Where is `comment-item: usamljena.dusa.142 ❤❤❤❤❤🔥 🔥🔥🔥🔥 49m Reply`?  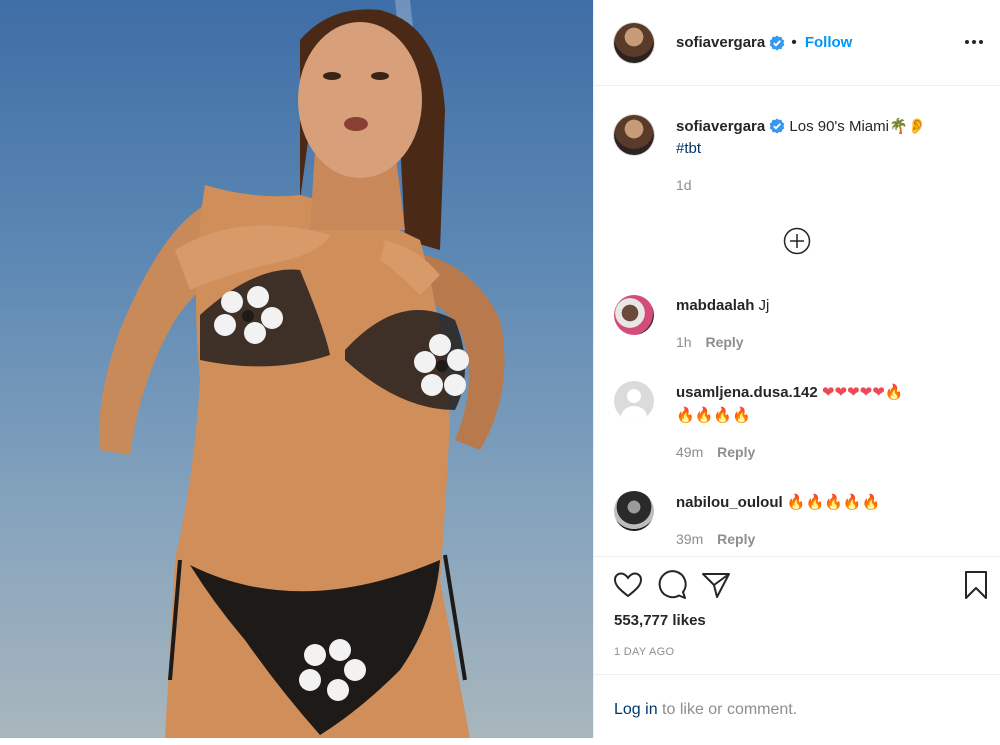 comment-item: usamljena.dusa.142 ❤❤❤❤❤🔥 🔥🔥🔥🔥 49m Reply is located at coordinates (799, 422).